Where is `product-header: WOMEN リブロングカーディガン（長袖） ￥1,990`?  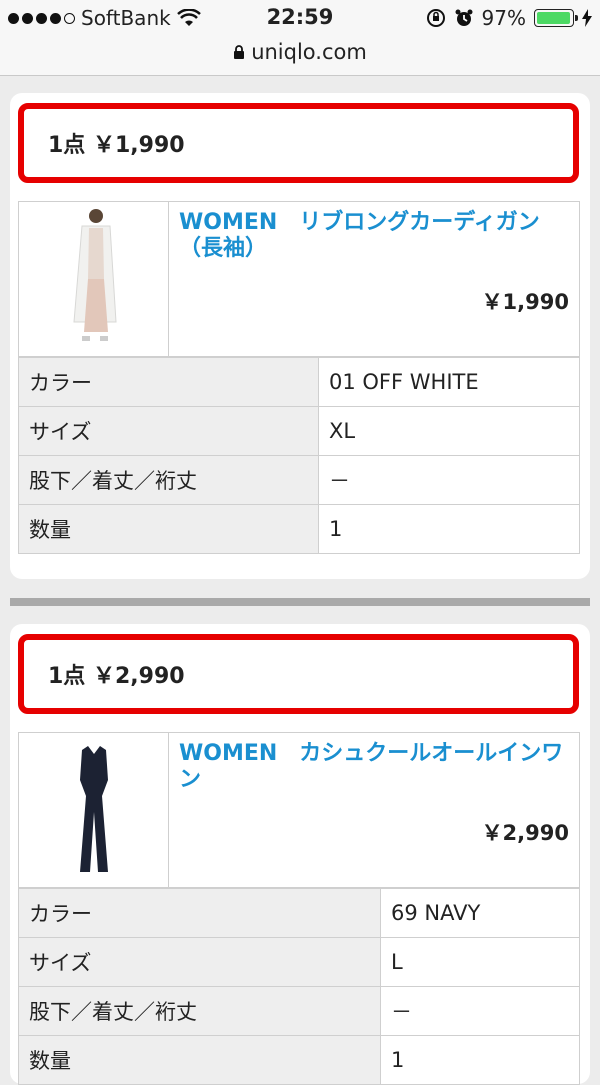
product-header: WOMEN リブロングカーディガン（長袖） ￥1,990 is located at coordinates (299, 279).